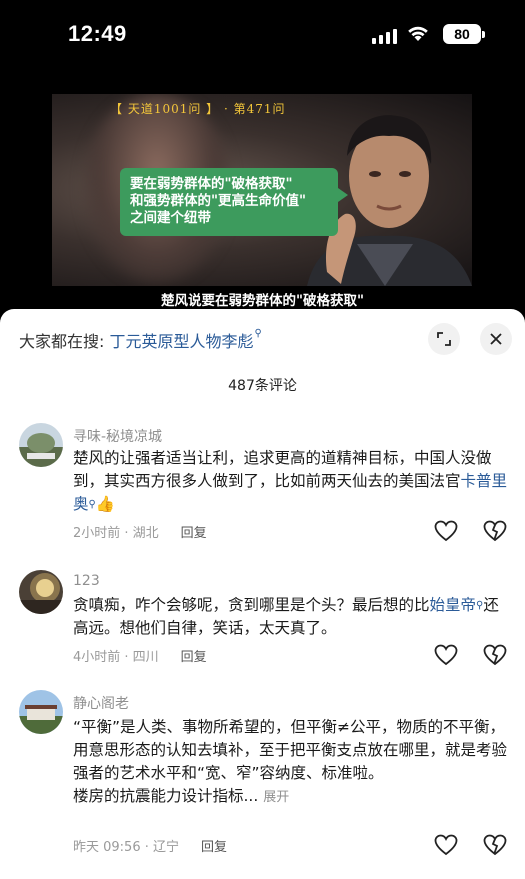  What do you see at coordinates (126, 847) in the screenshot?
I see `comment-time-location: 昨天 09:56 · 辽宁` at bounding box center [126, 847].